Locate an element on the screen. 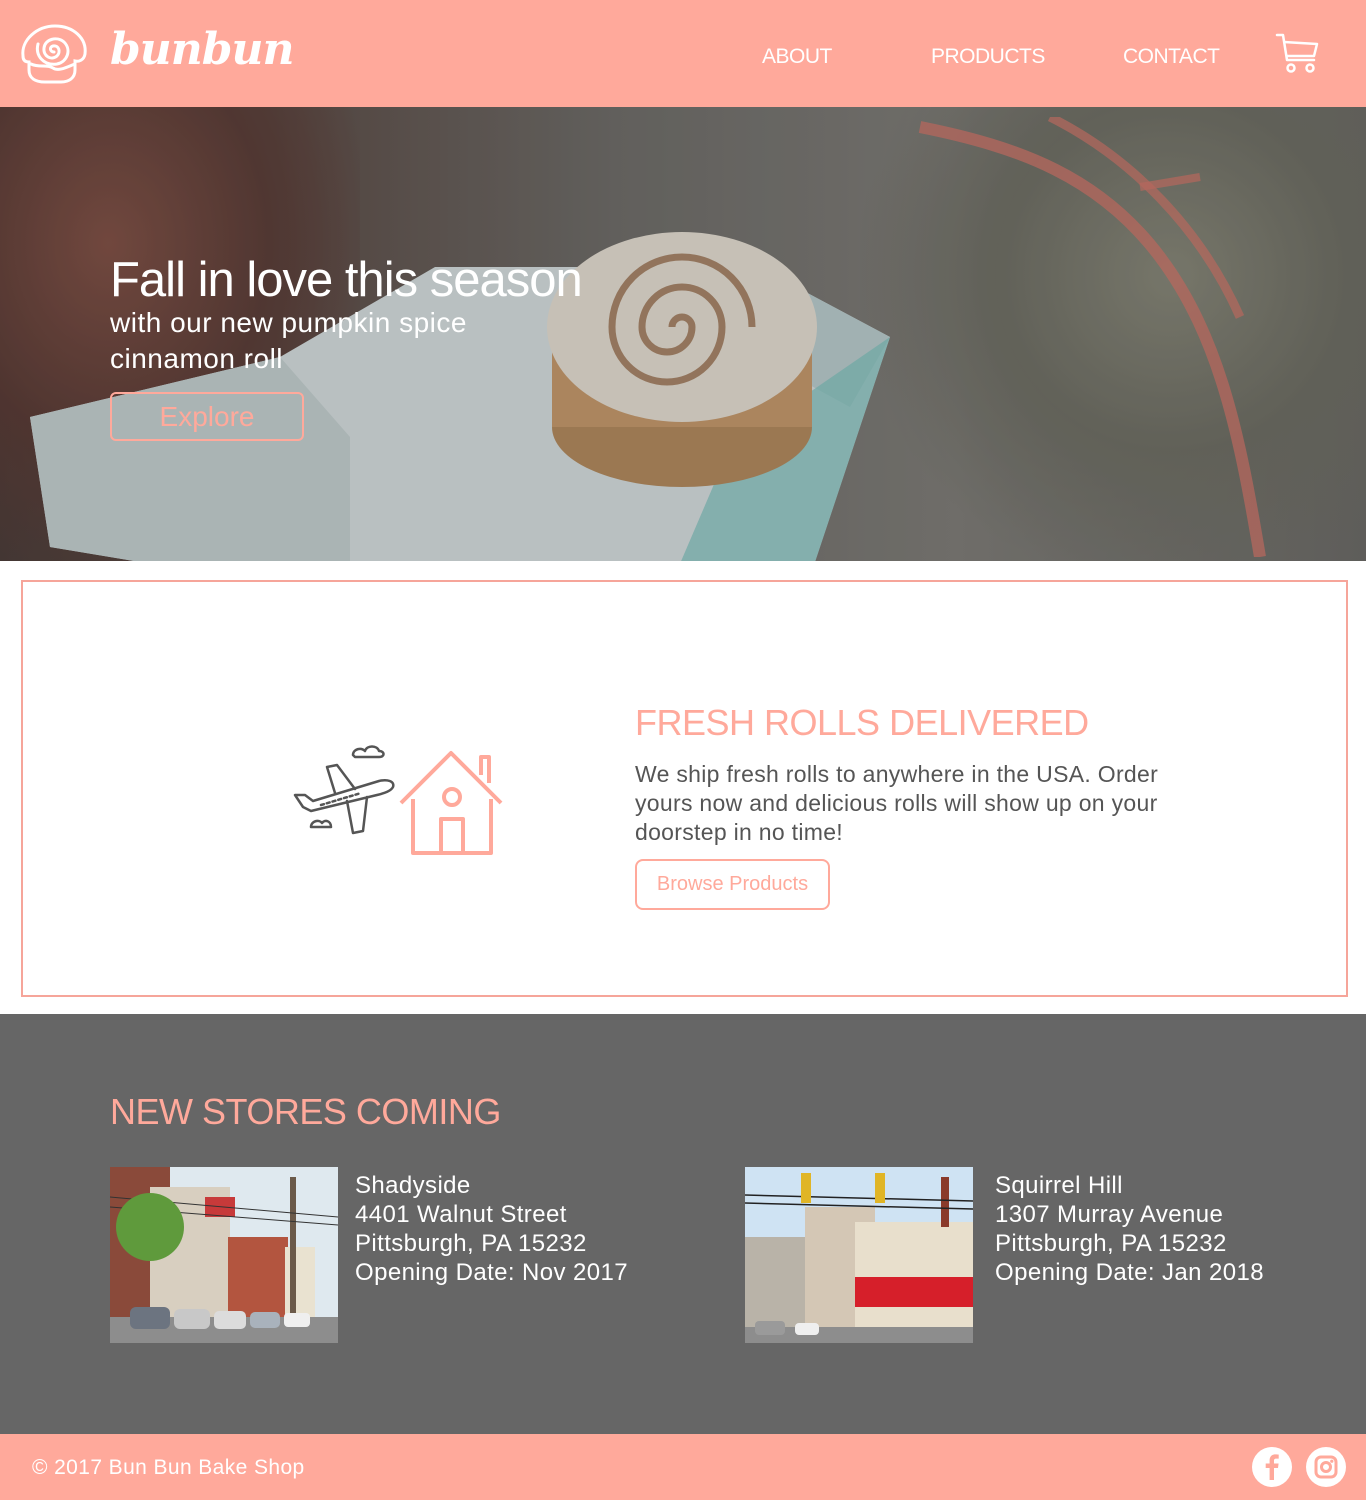  store-opening-date: Opening Date: Nov 2017 is located at coordinates (491, 1272).